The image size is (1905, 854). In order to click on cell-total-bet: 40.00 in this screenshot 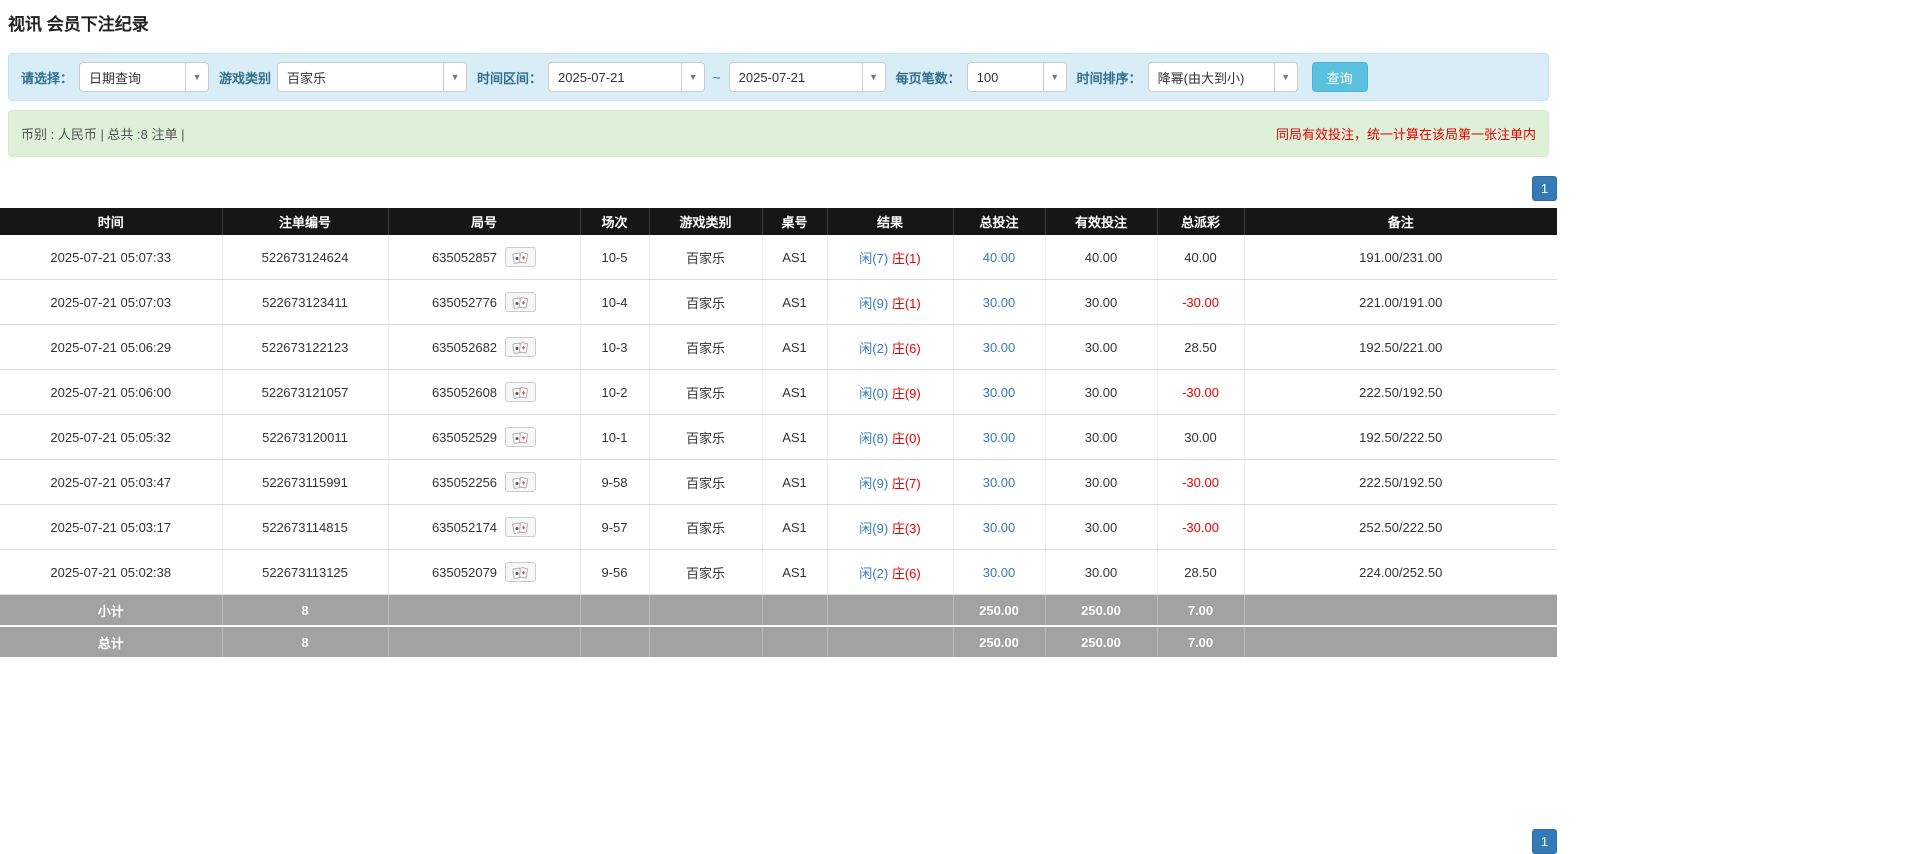, I will do `click(999, 257)`.